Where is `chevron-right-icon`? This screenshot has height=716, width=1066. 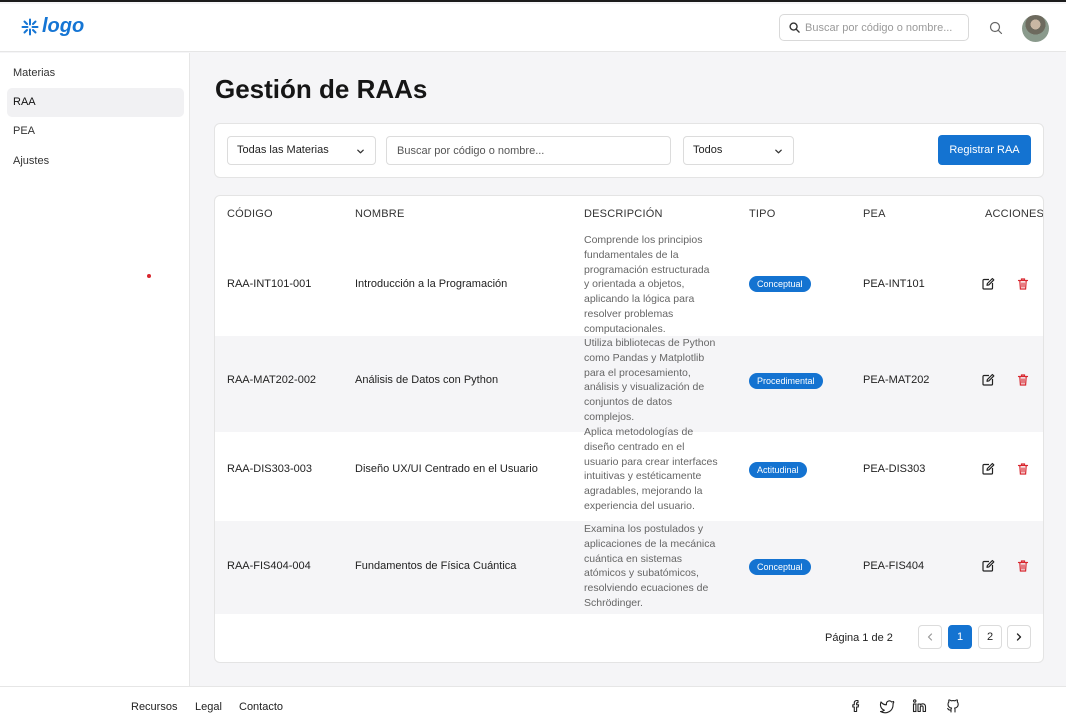
chevron-right-icon is located at coordinates (1019, 637).